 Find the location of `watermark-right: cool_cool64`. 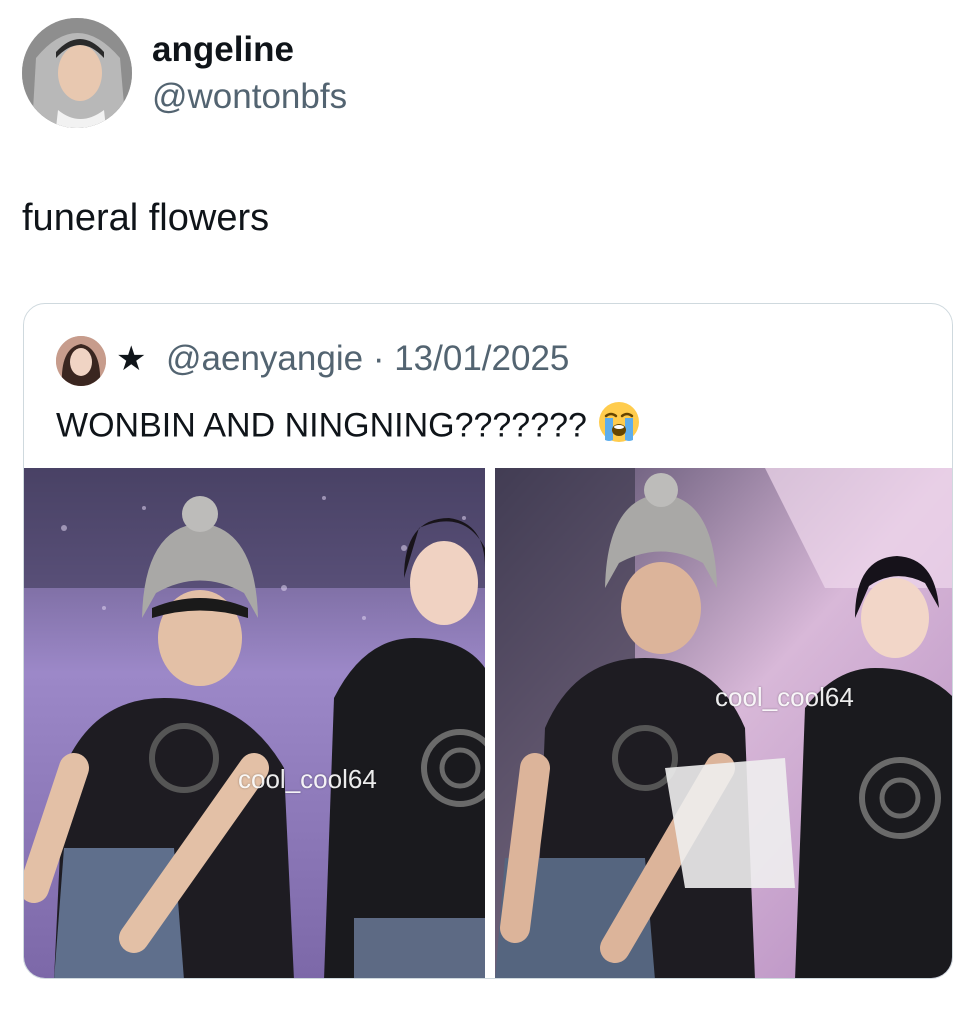

watermark-right: cool_cool64 is located at coordinates (784, 697).